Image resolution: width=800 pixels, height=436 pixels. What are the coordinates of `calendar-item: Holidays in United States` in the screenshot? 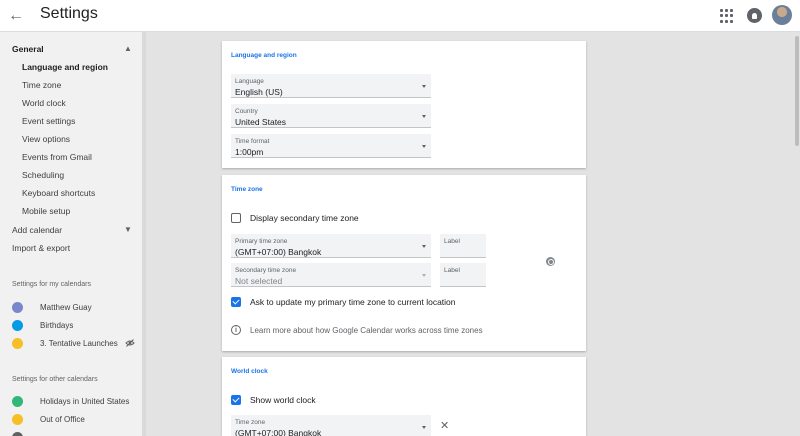 It's located at (71, 401).